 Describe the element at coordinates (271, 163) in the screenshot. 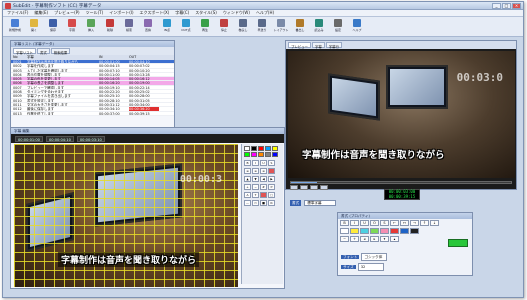

I see `shadow-button: S` at that location.